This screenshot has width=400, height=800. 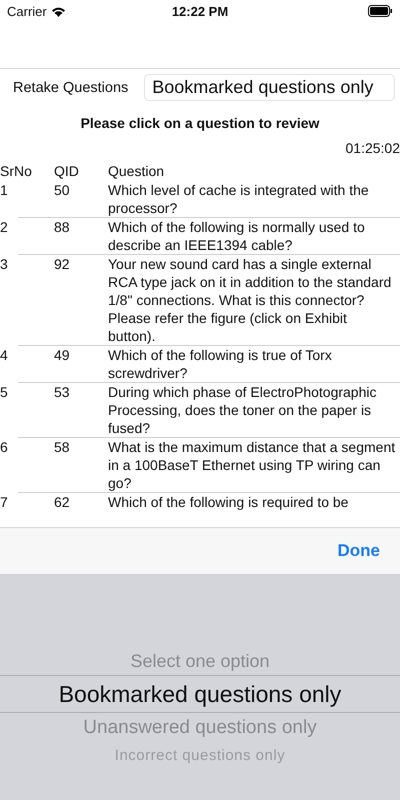 What do you see at coordinates (62, 355) in the screenshot?
I see `table-cell-text: 49` at bounding box center [62, 355].